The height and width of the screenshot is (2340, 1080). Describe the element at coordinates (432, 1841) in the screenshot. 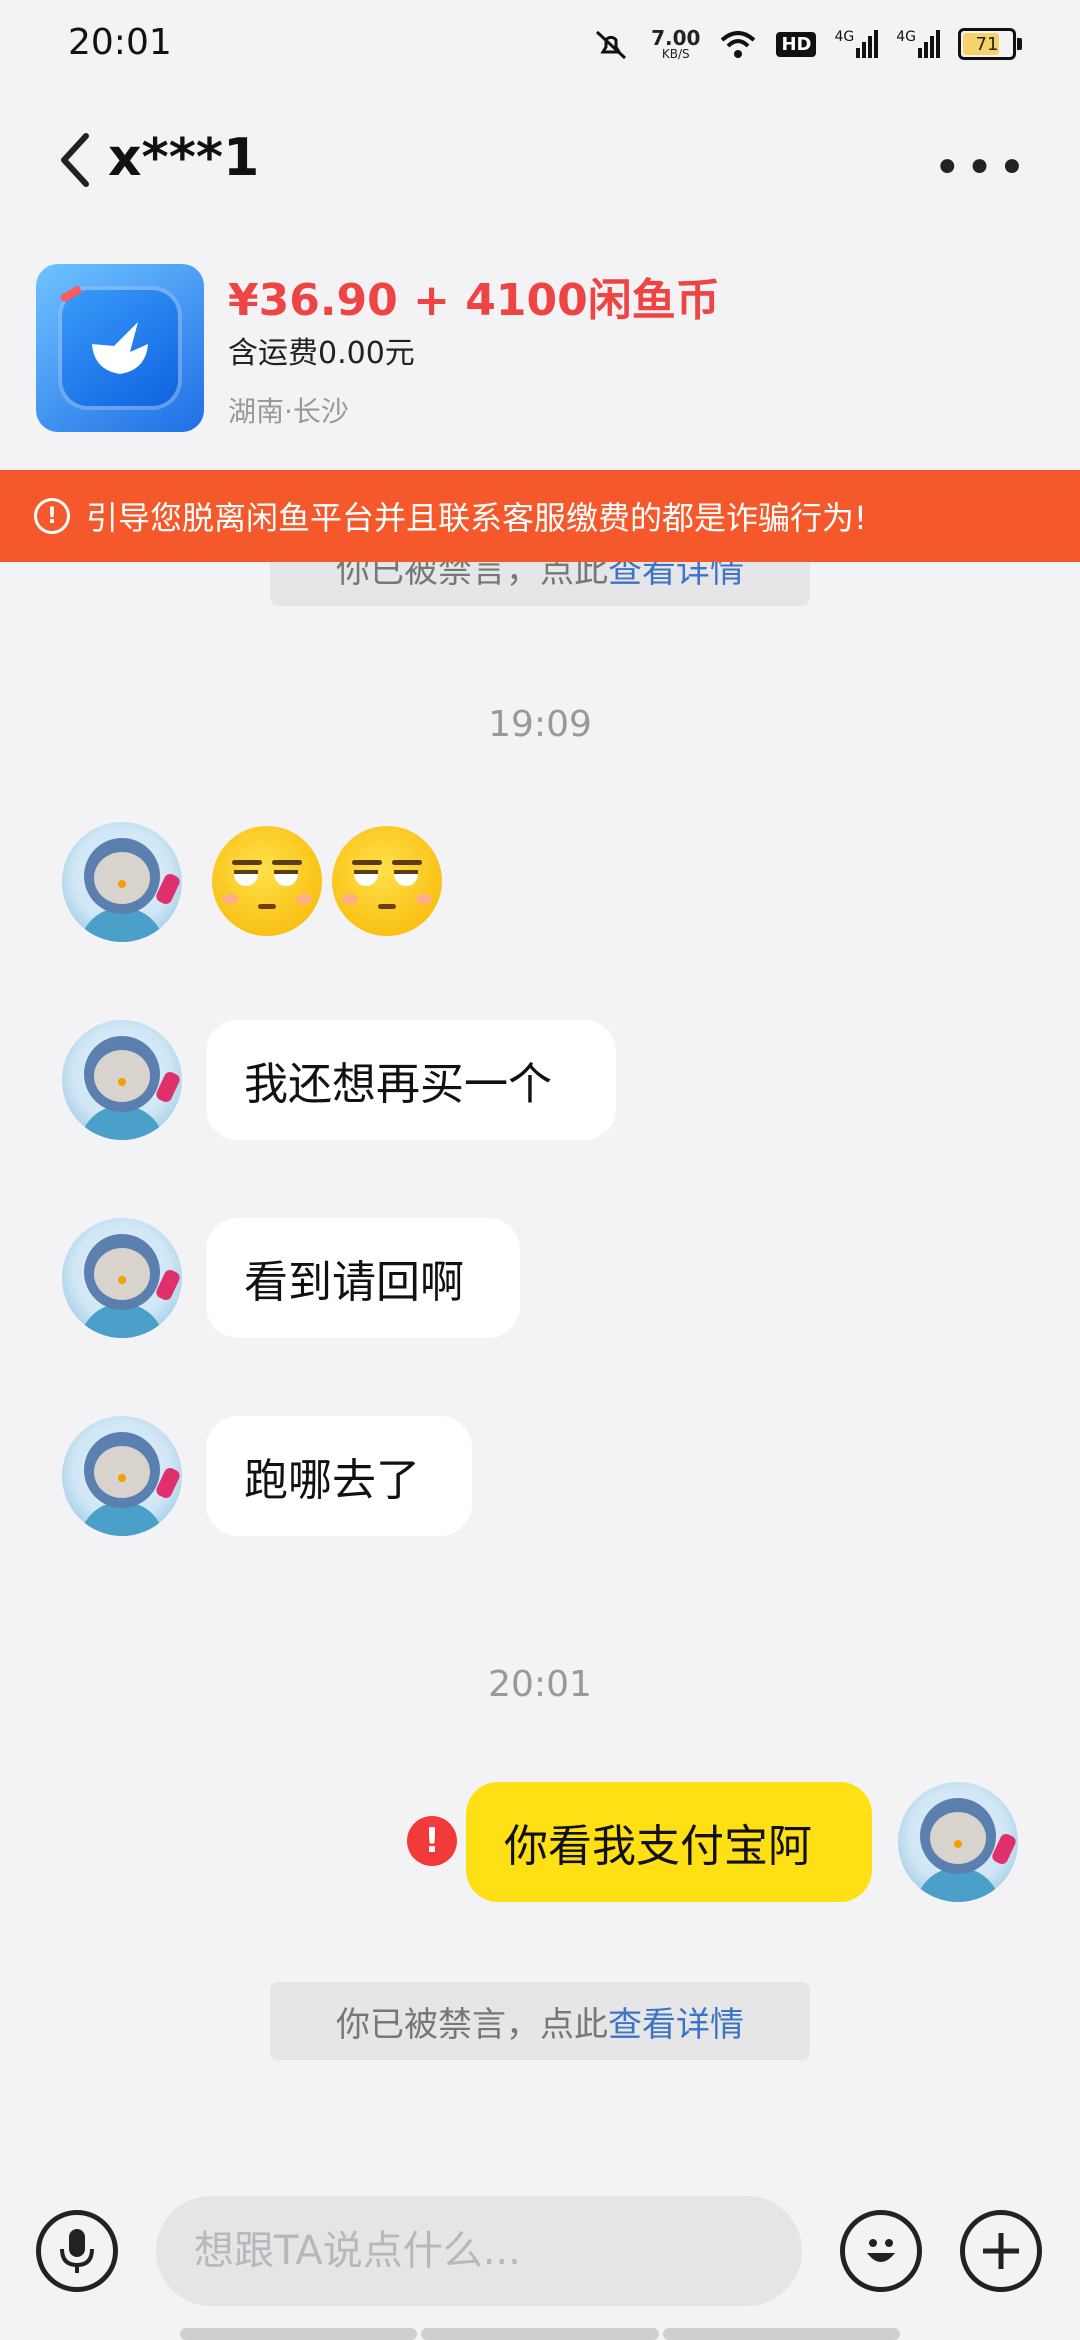

I see `send-failed-icon: !` at that location.